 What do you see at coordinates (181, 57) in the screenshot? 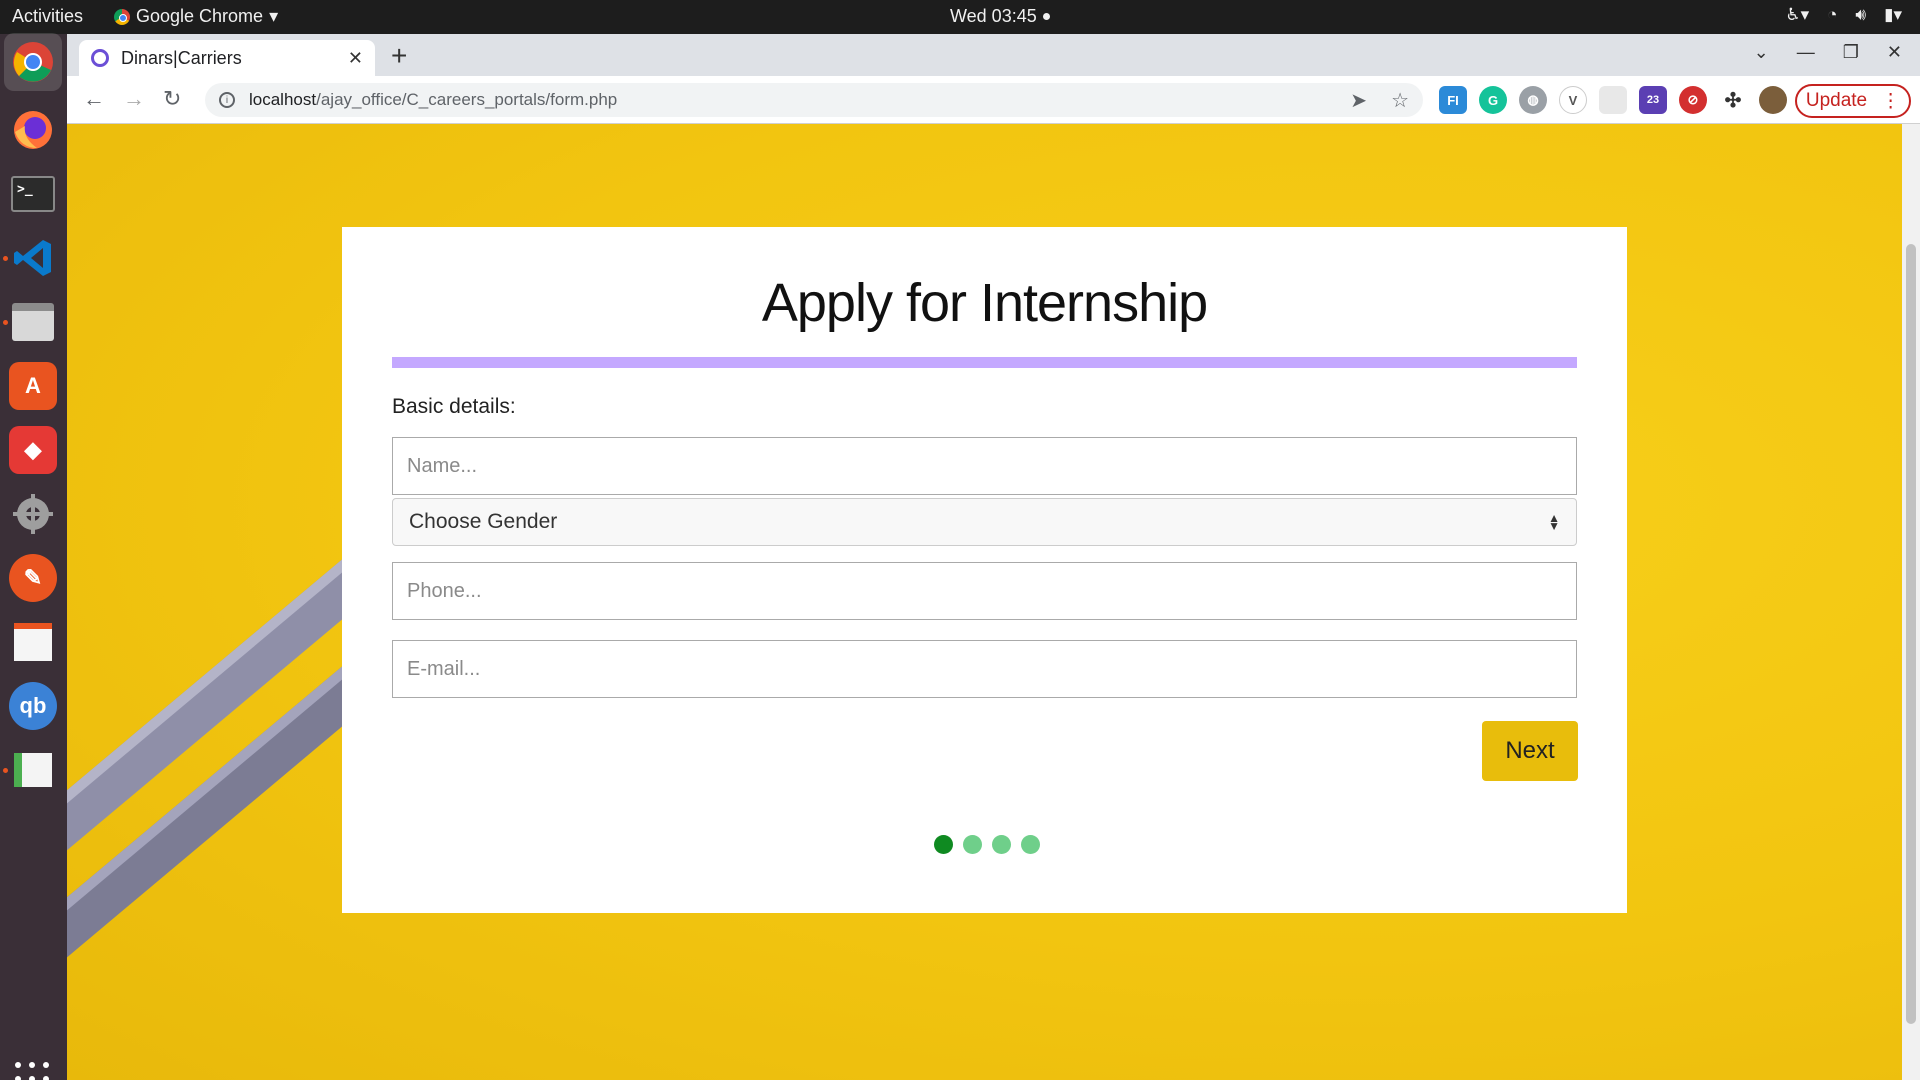
I see `tab-title: Dinars|Carriers` at bounding box center [181, 57].